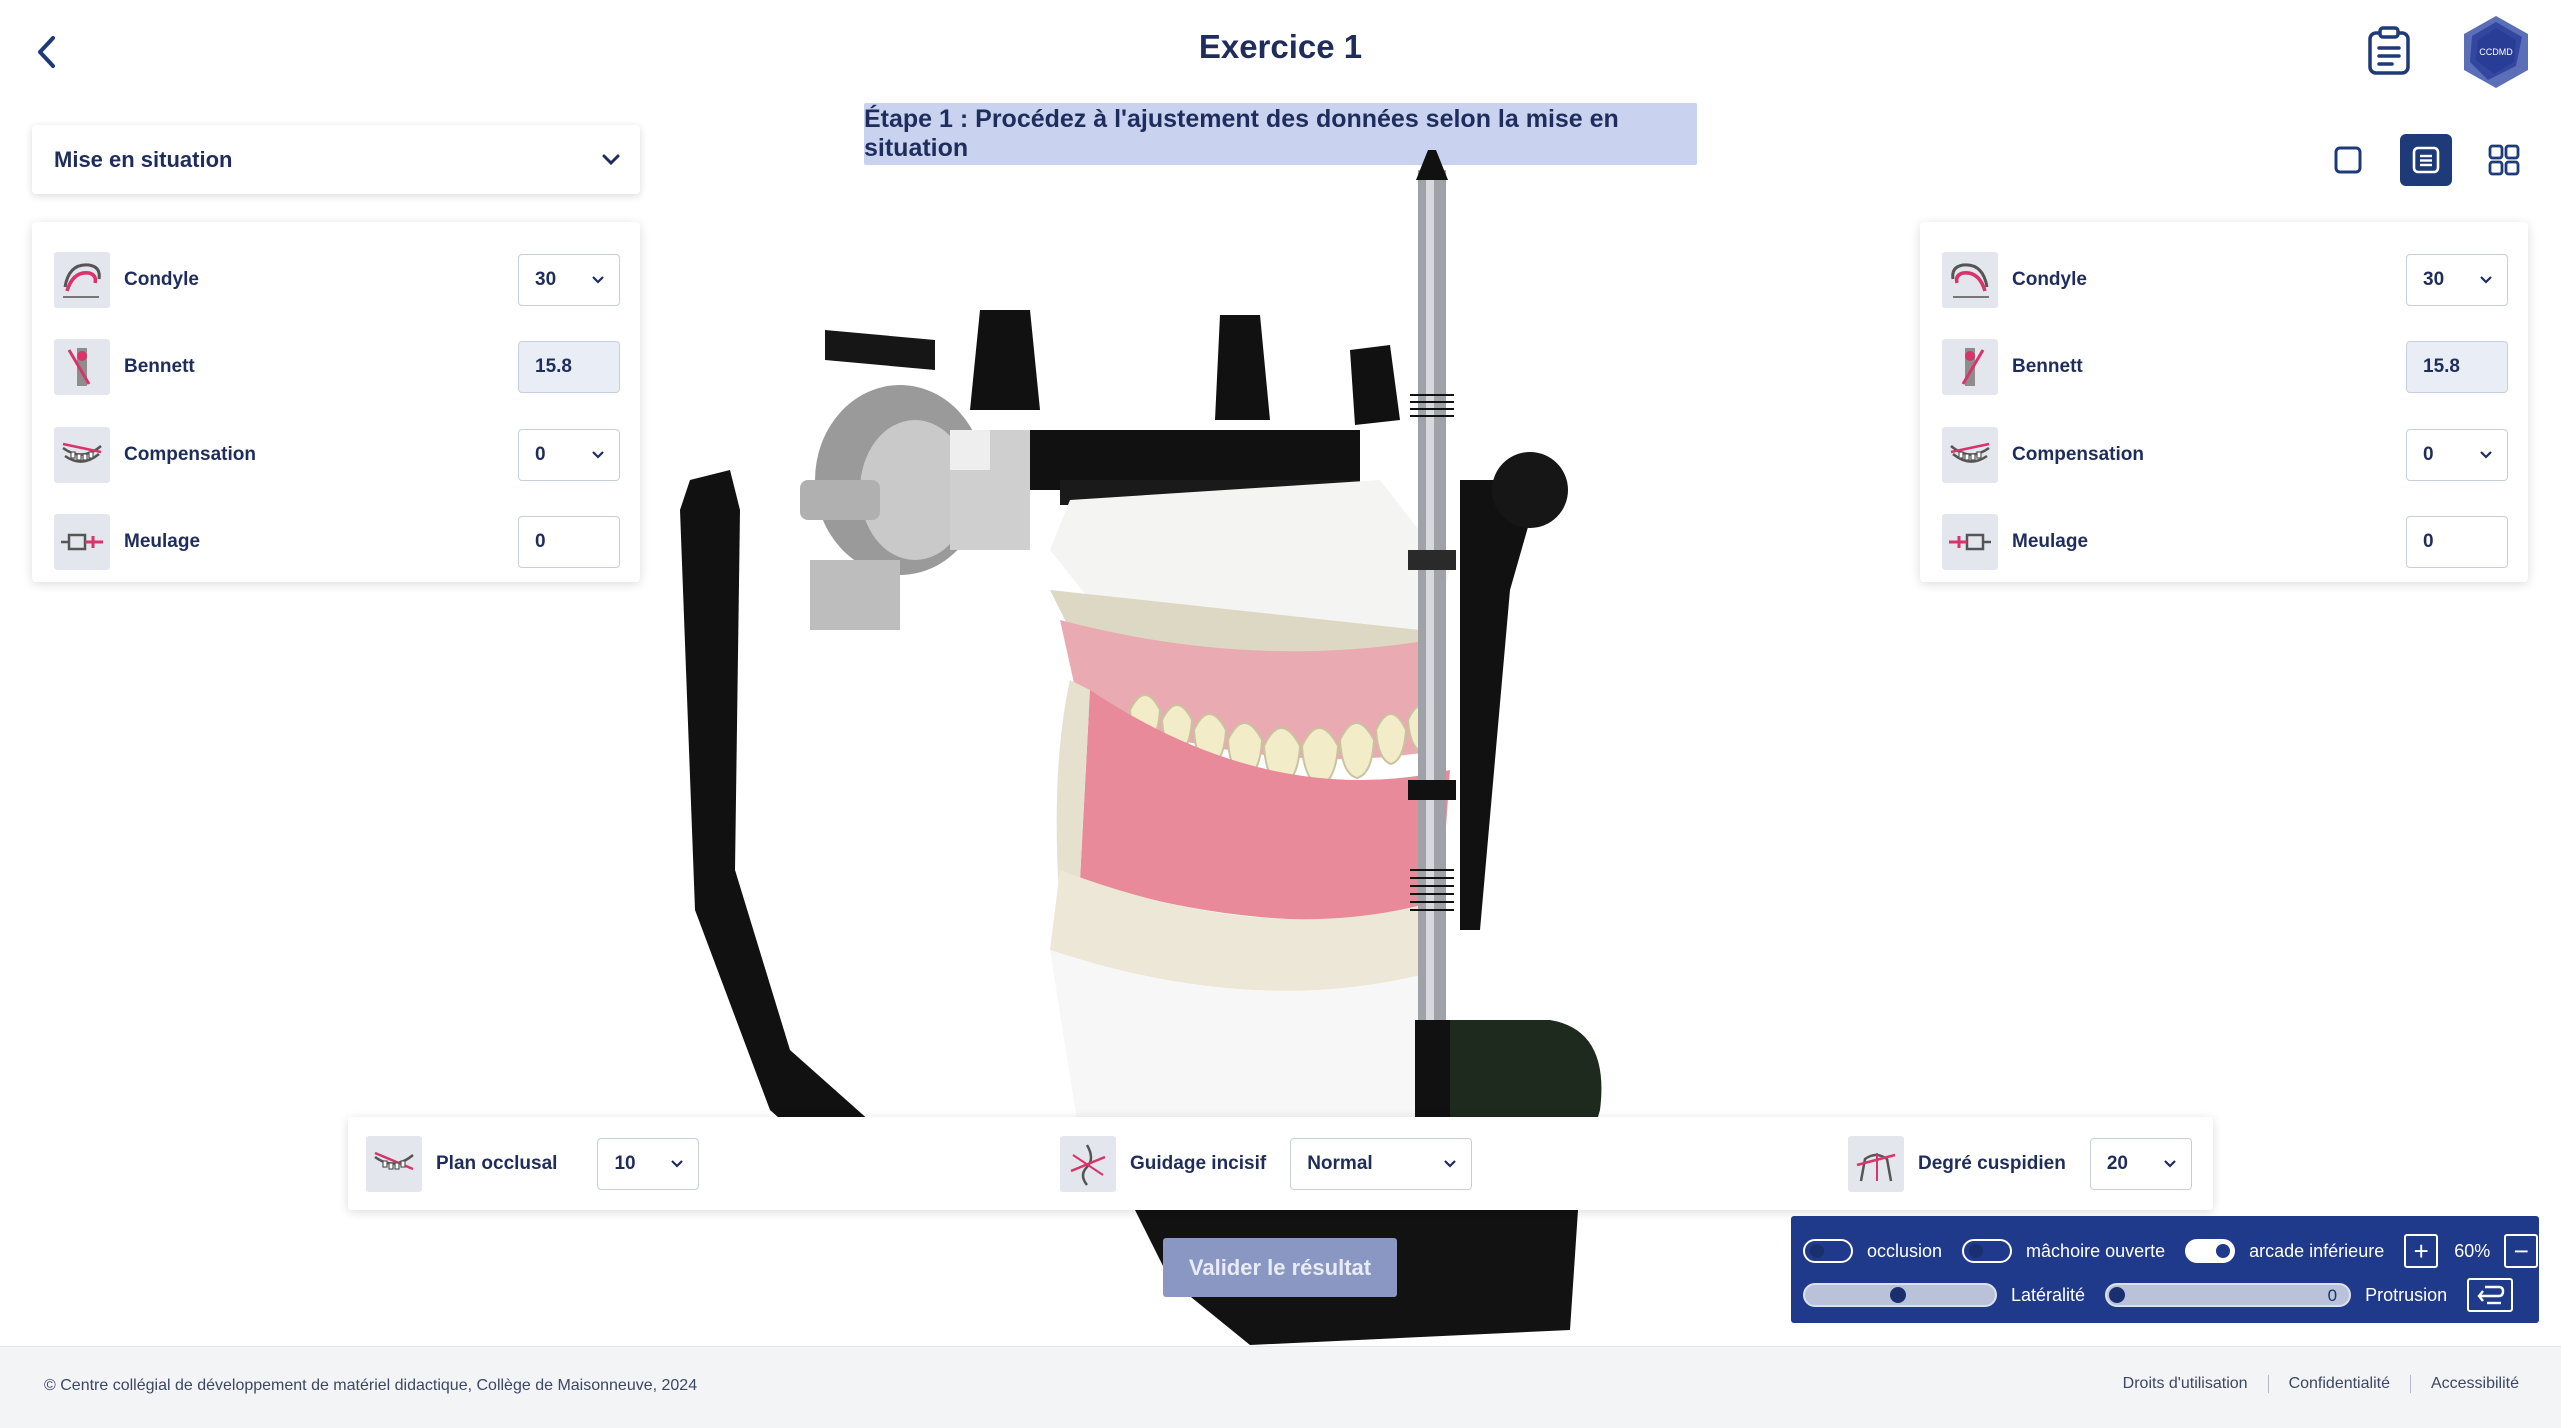  I want to click on grid-icon, so click(2504, 160).